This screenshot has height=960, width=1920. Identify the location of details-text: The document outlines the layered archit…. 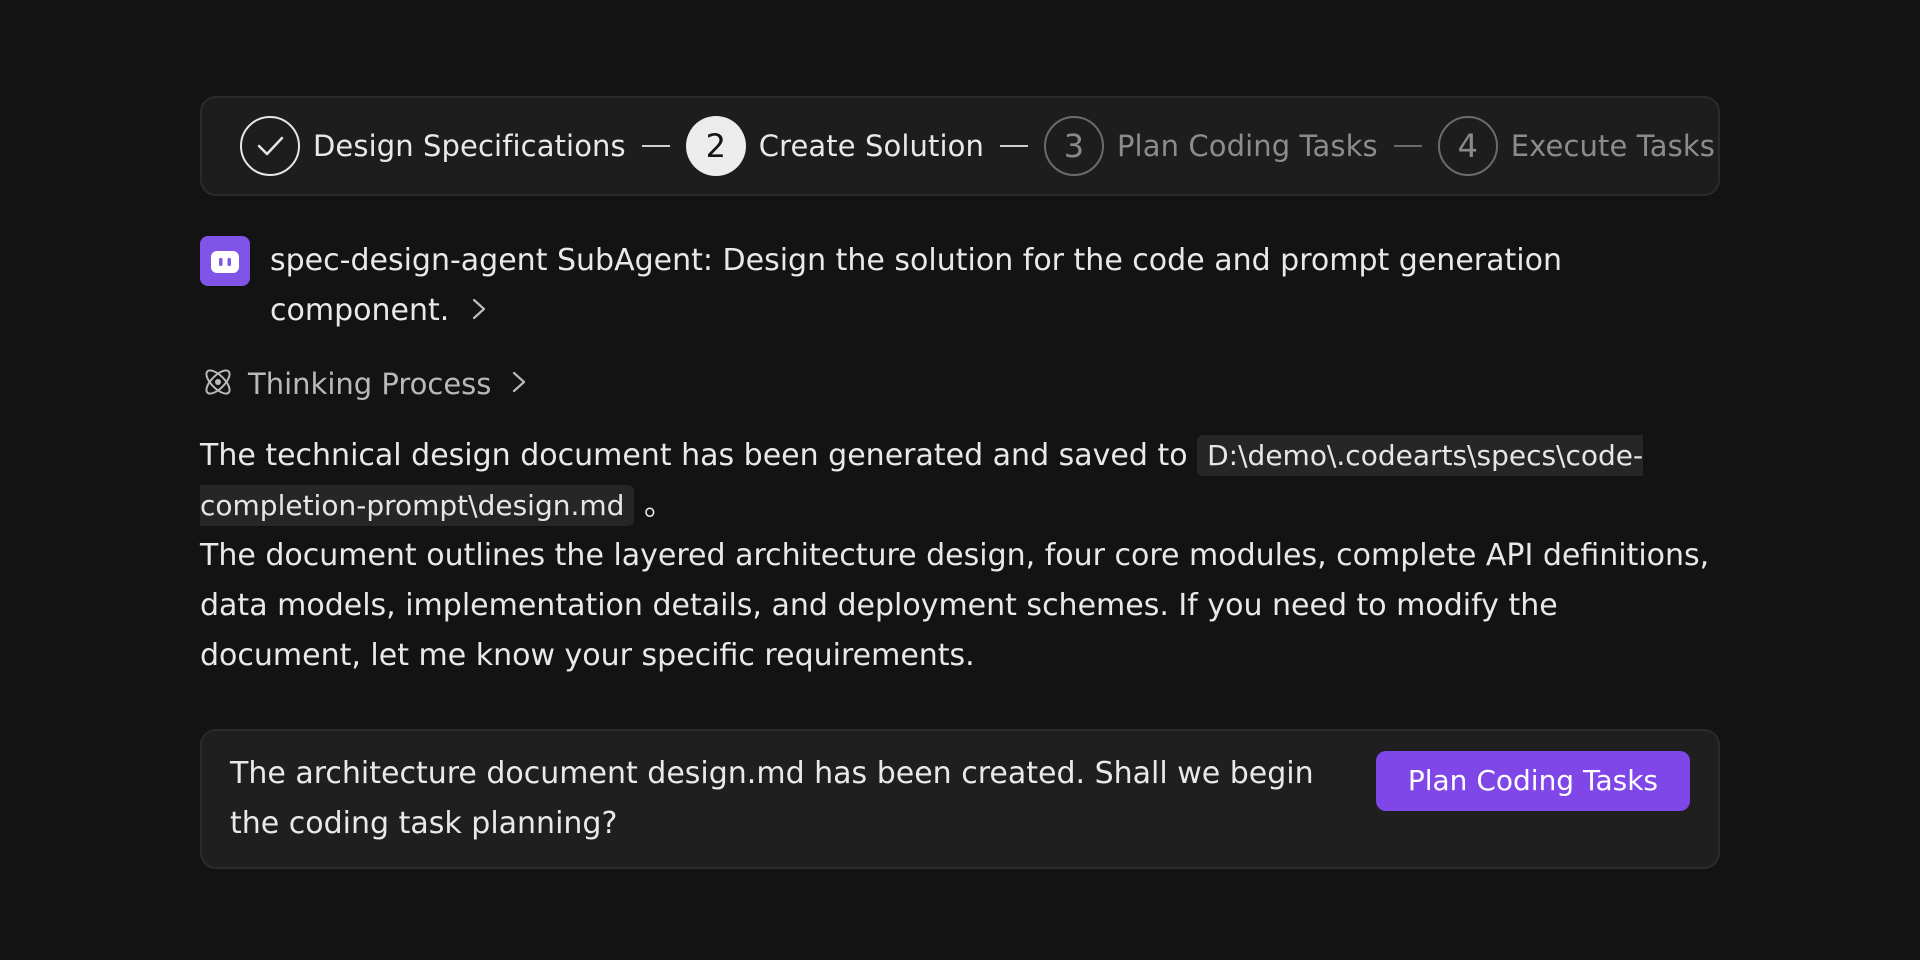
(955, 605).